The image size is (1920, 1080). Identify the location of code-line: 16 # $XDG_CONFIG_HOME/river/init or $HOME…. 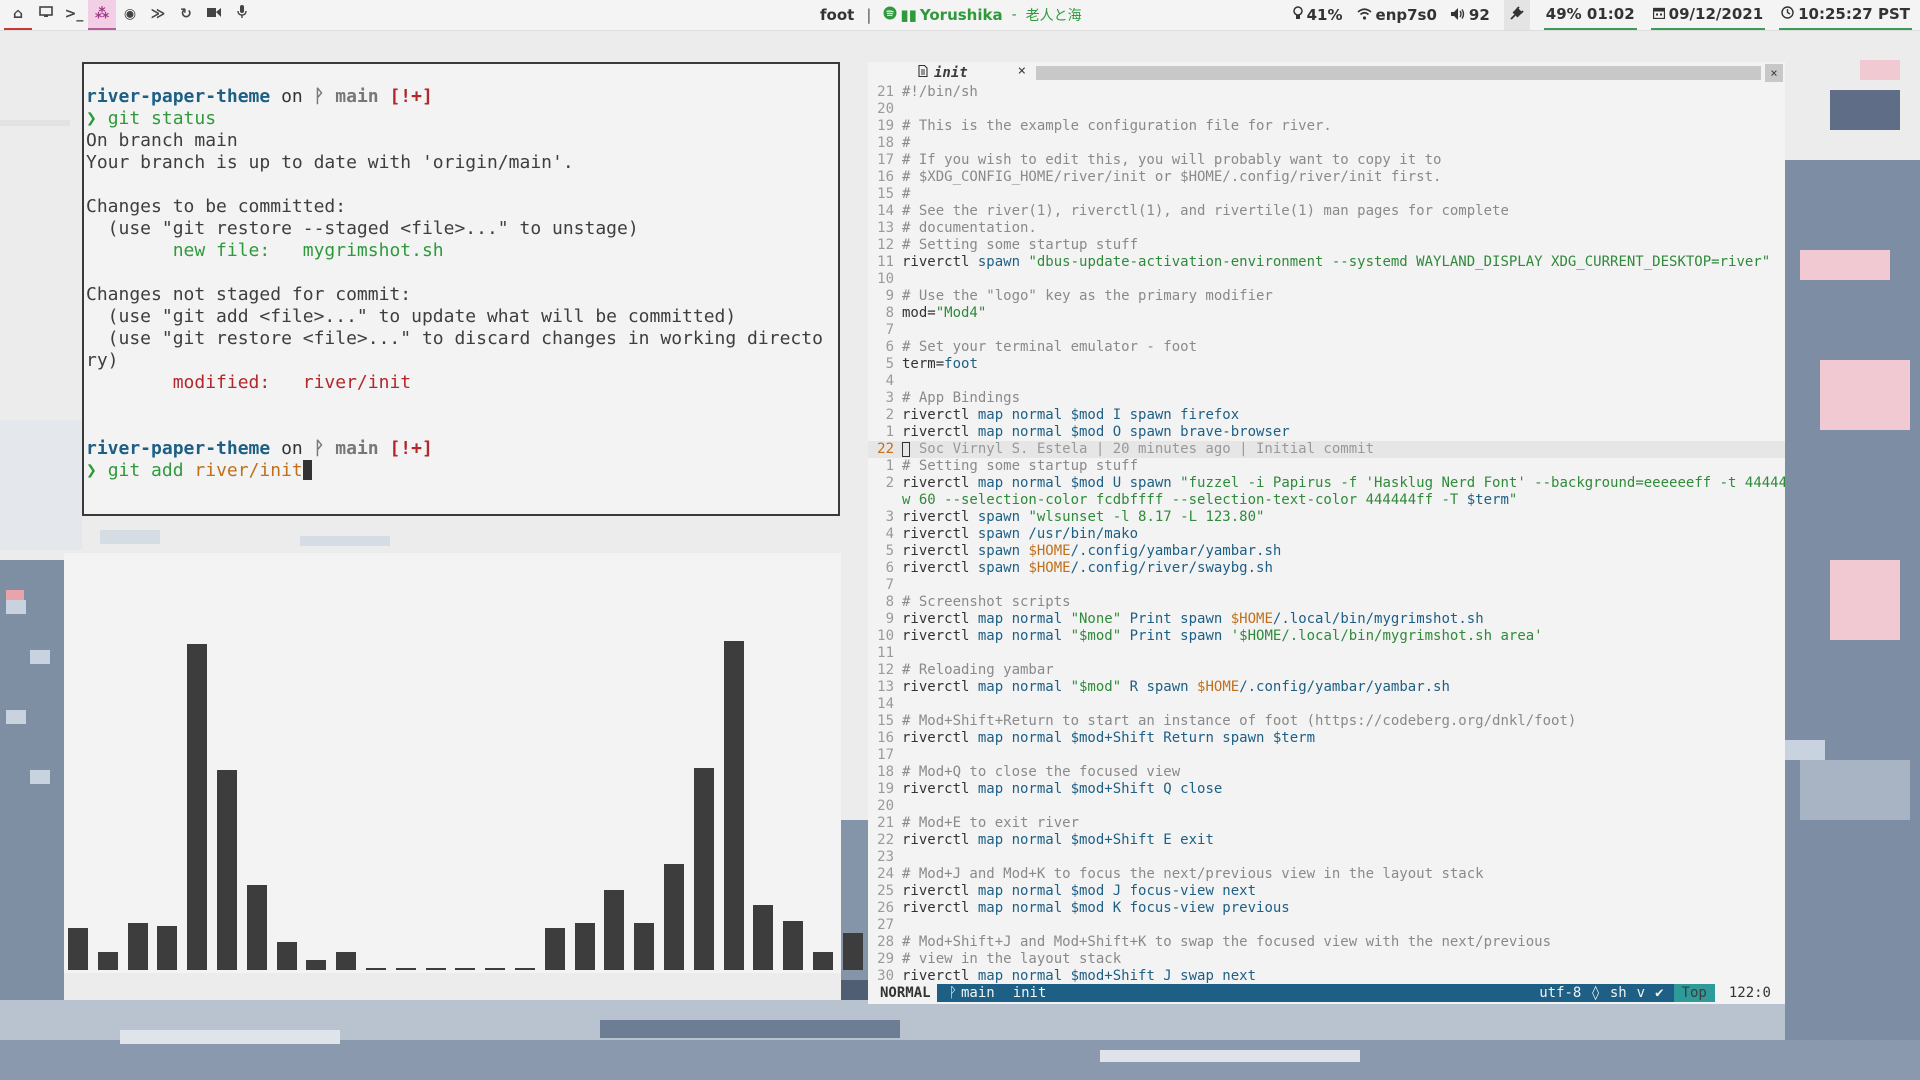
(1326, 177).